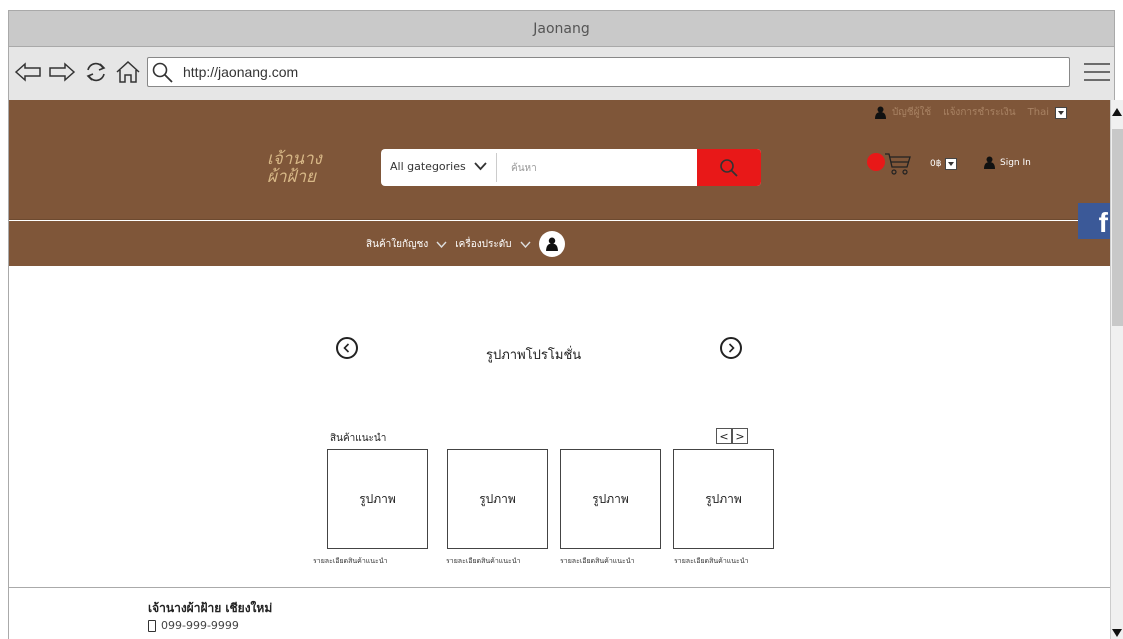 The width and height of the screenshot is (1123, 639). What do you see at coordinates (128, 72) in the screenshot?
I see `home-icon` at bounding box center [128, 72].